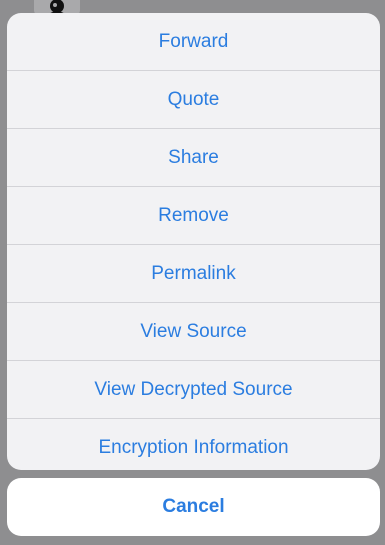  I want to click on quote-button: Quote, so click(193, 100).